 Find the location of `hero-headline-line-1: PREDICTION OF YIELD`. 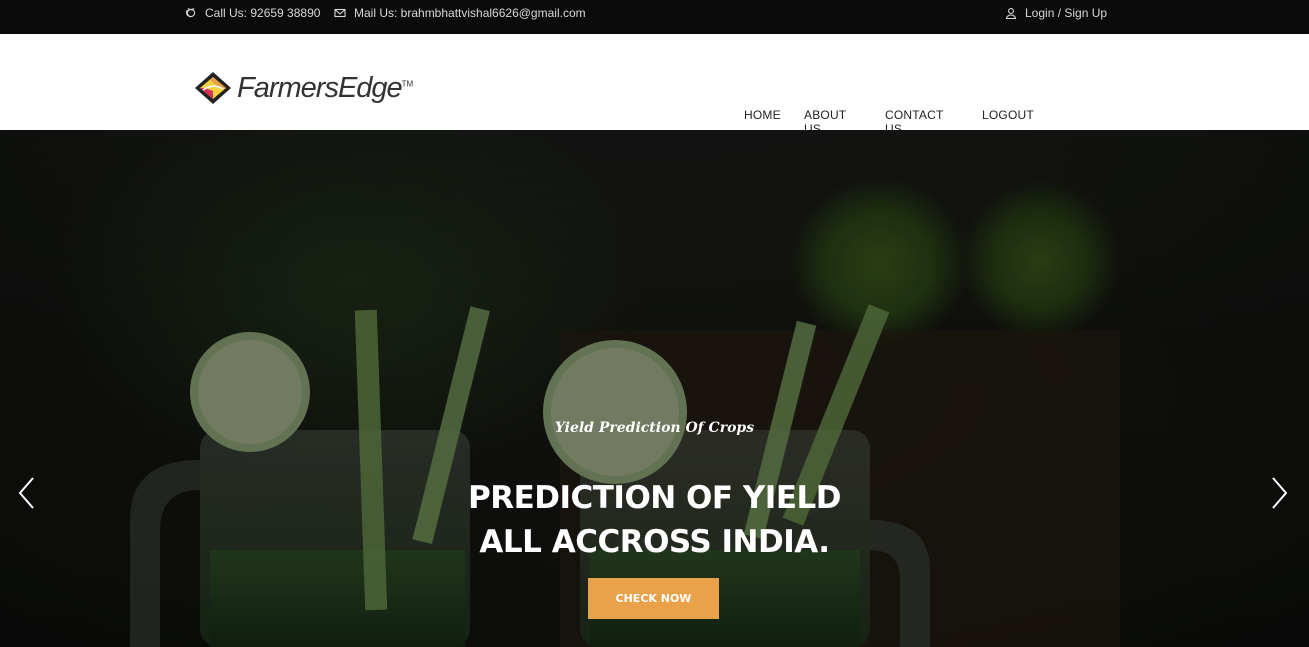

hero-headline-line-1: PREDICTION OF YIELD is located at coordinates (654, 498).